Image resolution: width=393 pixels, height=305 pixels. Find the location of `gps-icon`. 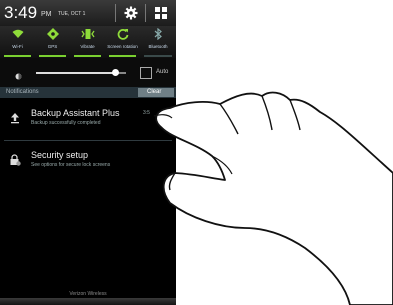

gps-icon is located at coordinates (52, 35).